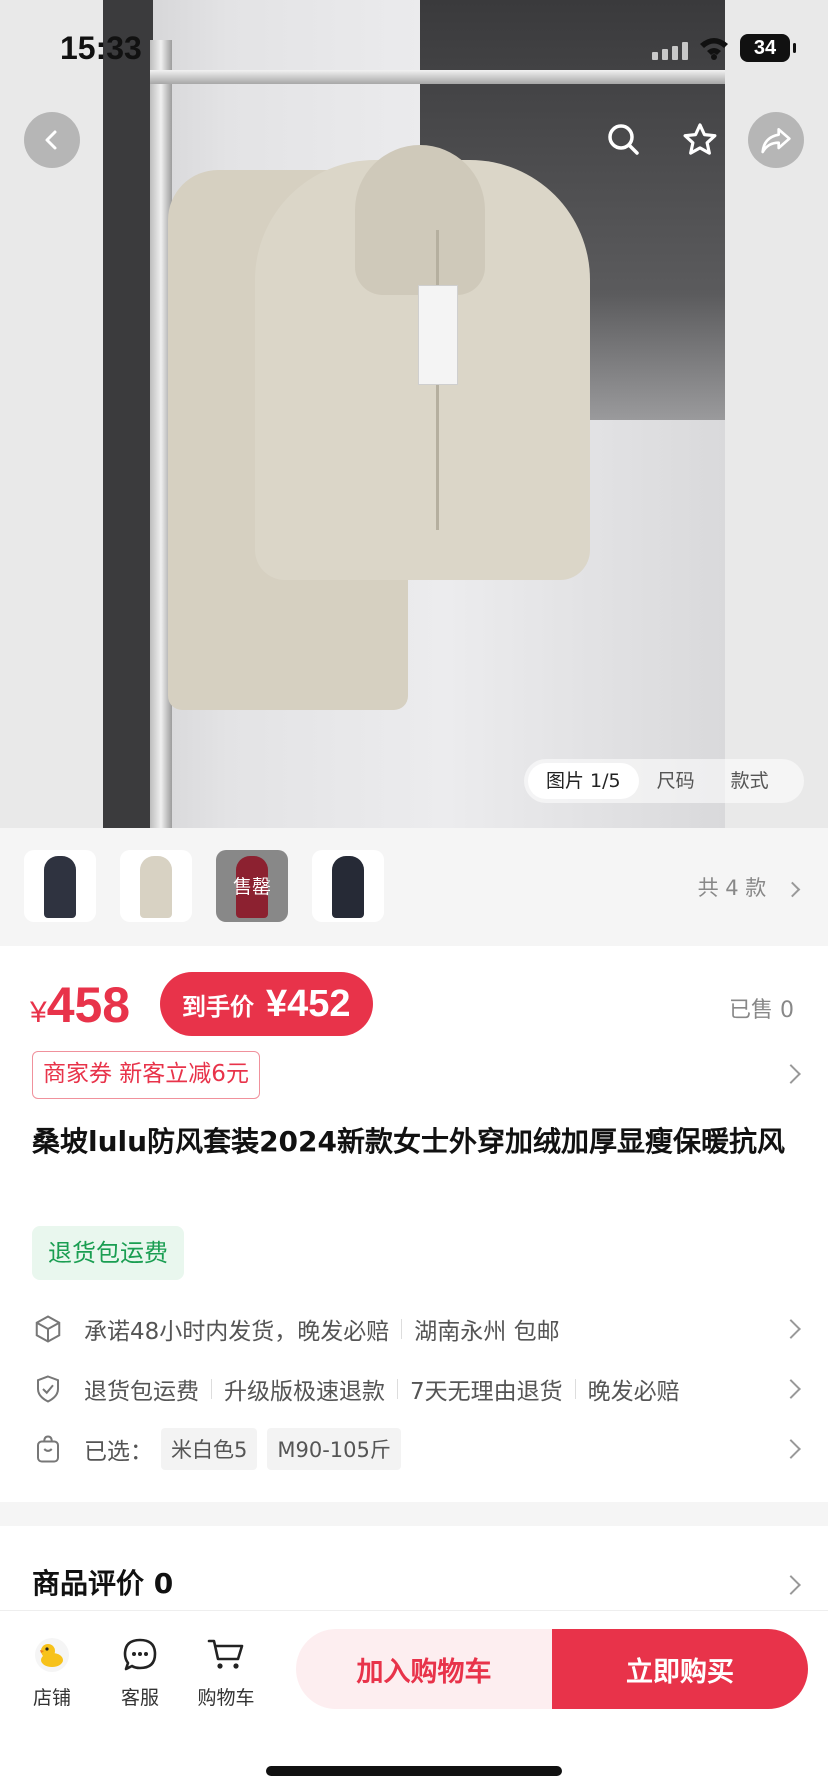  I want to click on service-1: 退货包运费, so click(141, 1392).